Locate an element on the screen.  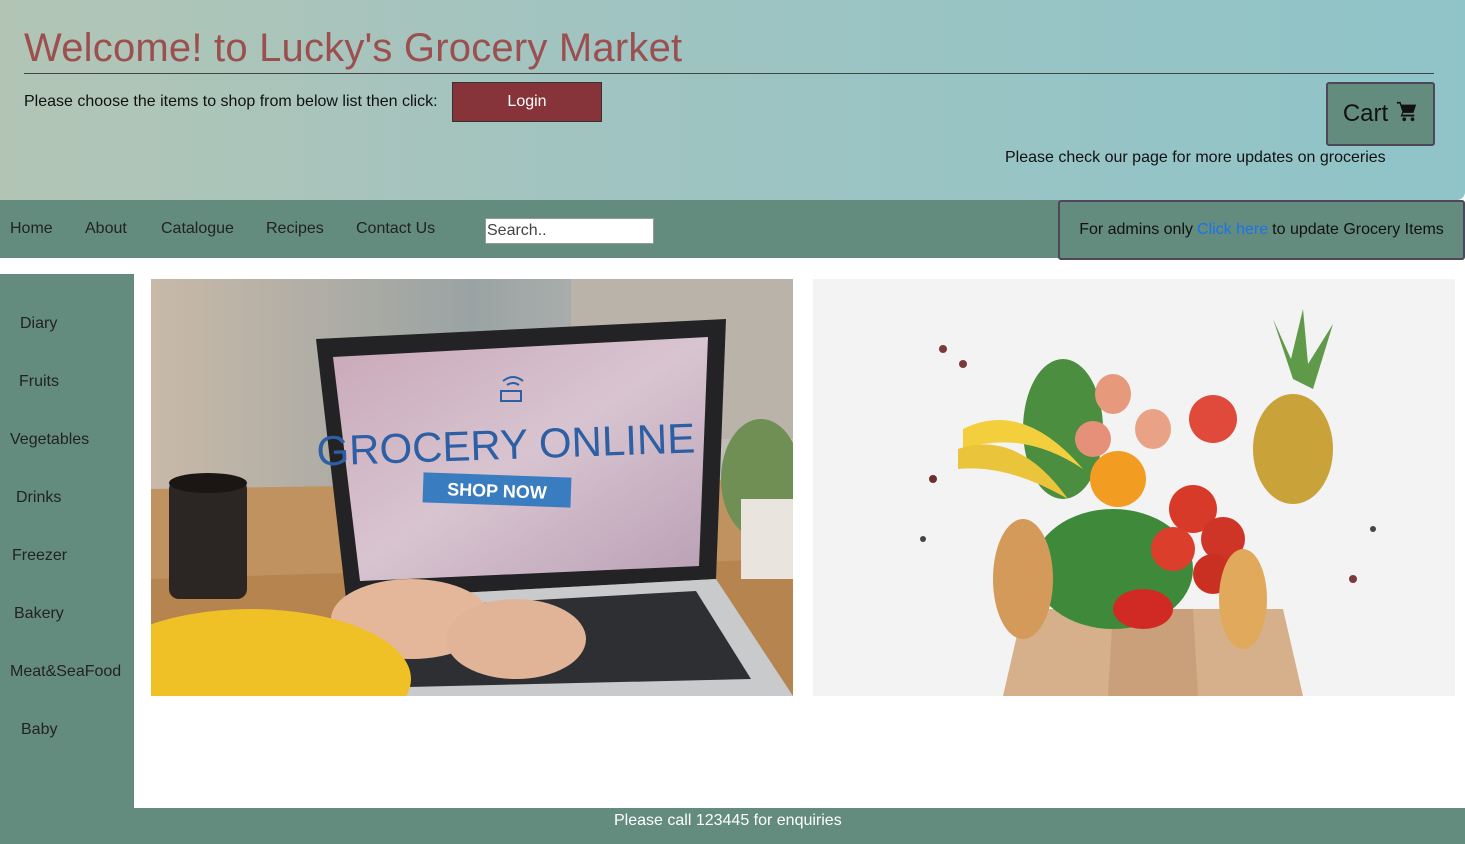
nav-recipes: Recipes is located at coordinates (295, 229).